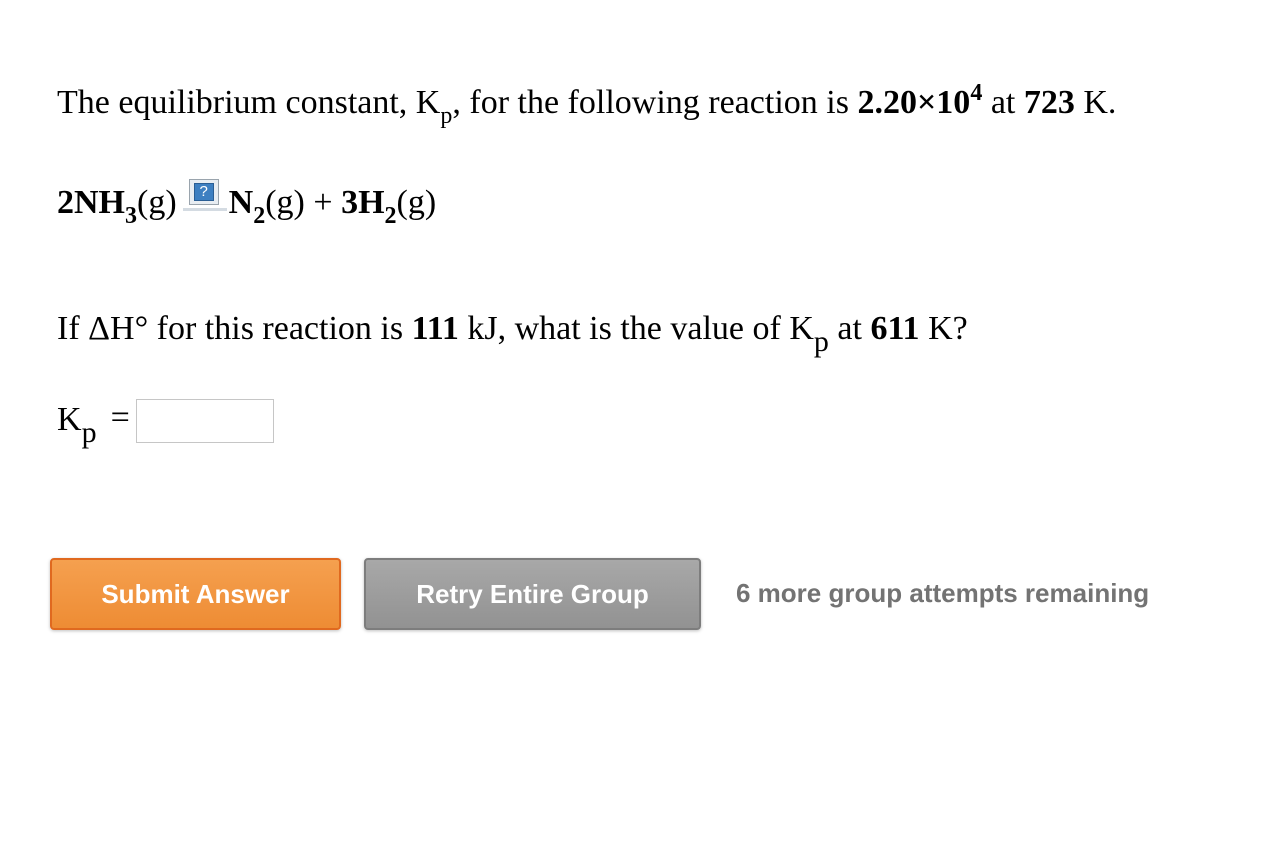  I want to click on product1-formula: N, so click(241, 202).